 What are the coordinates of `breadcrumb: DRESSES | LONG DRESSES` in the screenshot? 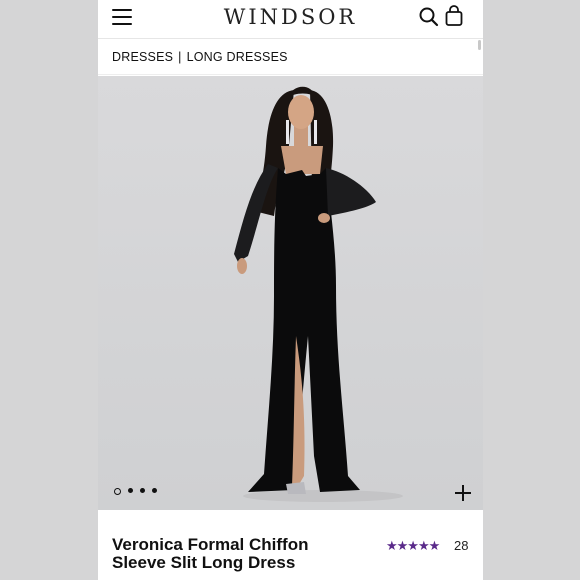 It's located at (200, 57).